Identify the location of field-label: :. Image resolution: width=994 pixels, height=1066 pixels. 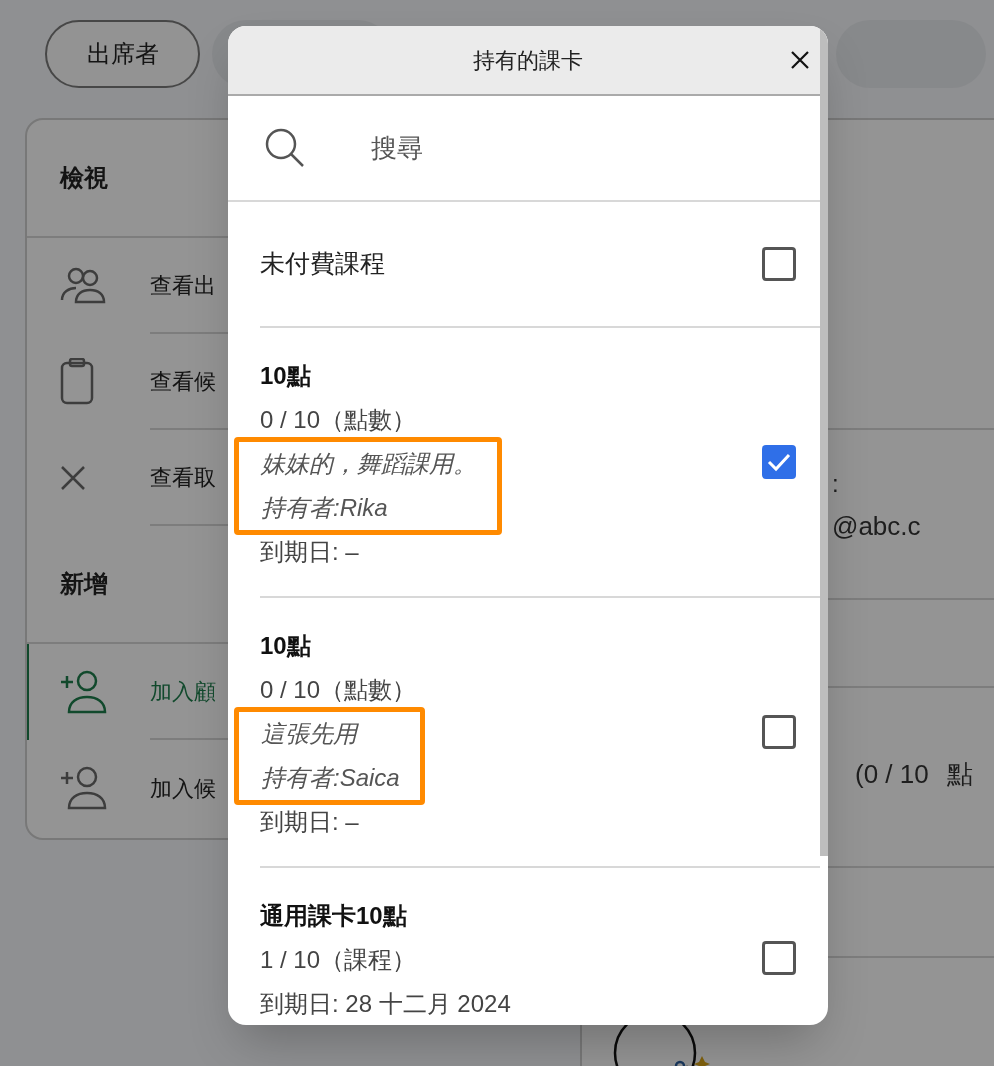
(836, 484).